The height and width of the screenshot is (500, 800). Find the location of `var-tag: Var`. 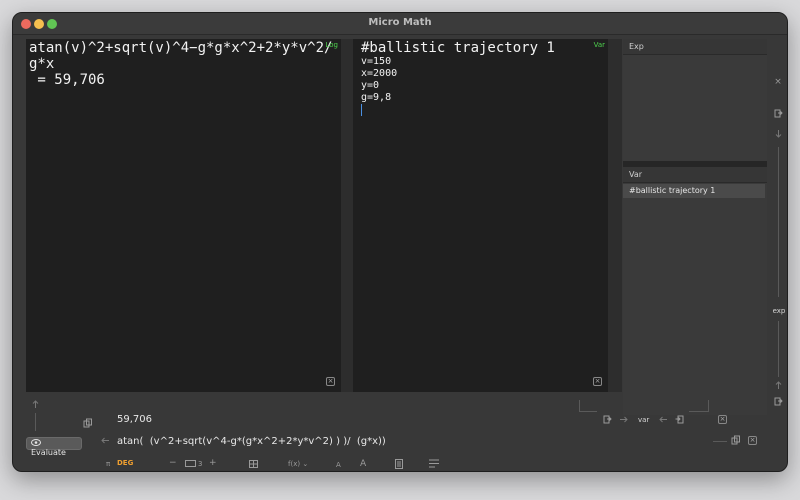

var-tag: Var is located at coordinates (599, 45).